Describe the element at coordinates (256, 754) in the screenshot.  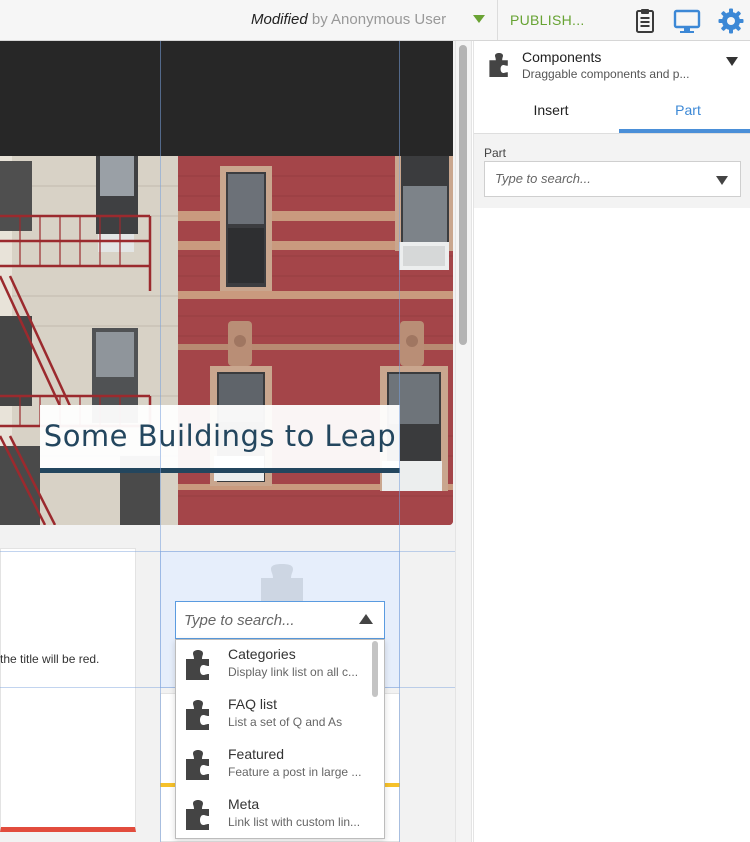
I see `part-option-name: Featured` at that location.